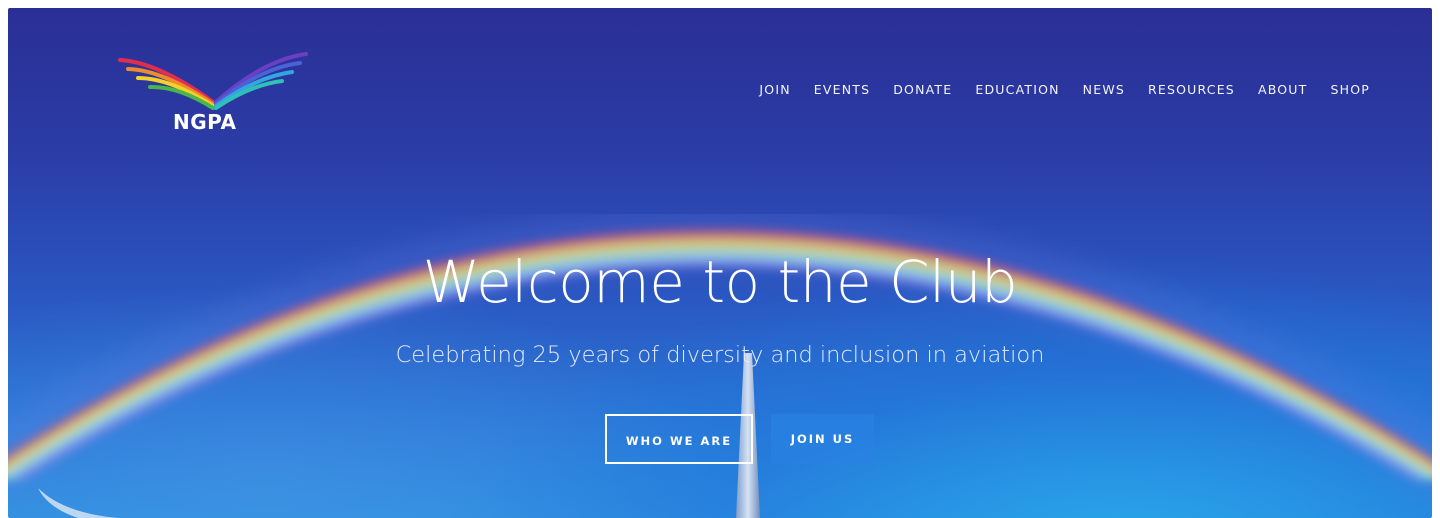  Describe the element at coordinates (842, 89) in the screenshot. I see `nav-events: EVENTS` at that location.